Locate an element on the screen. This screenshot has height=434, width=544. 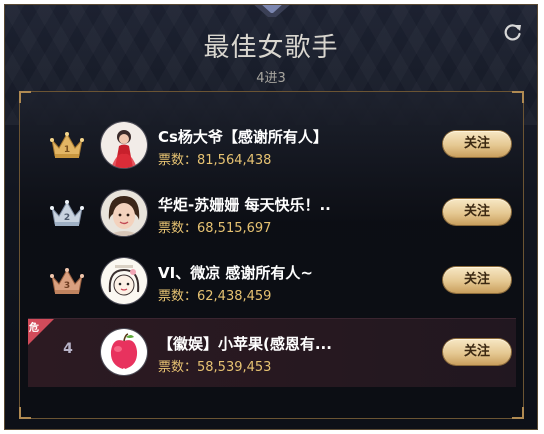
round-label: 4进3 is located at coordinates (271, 78).